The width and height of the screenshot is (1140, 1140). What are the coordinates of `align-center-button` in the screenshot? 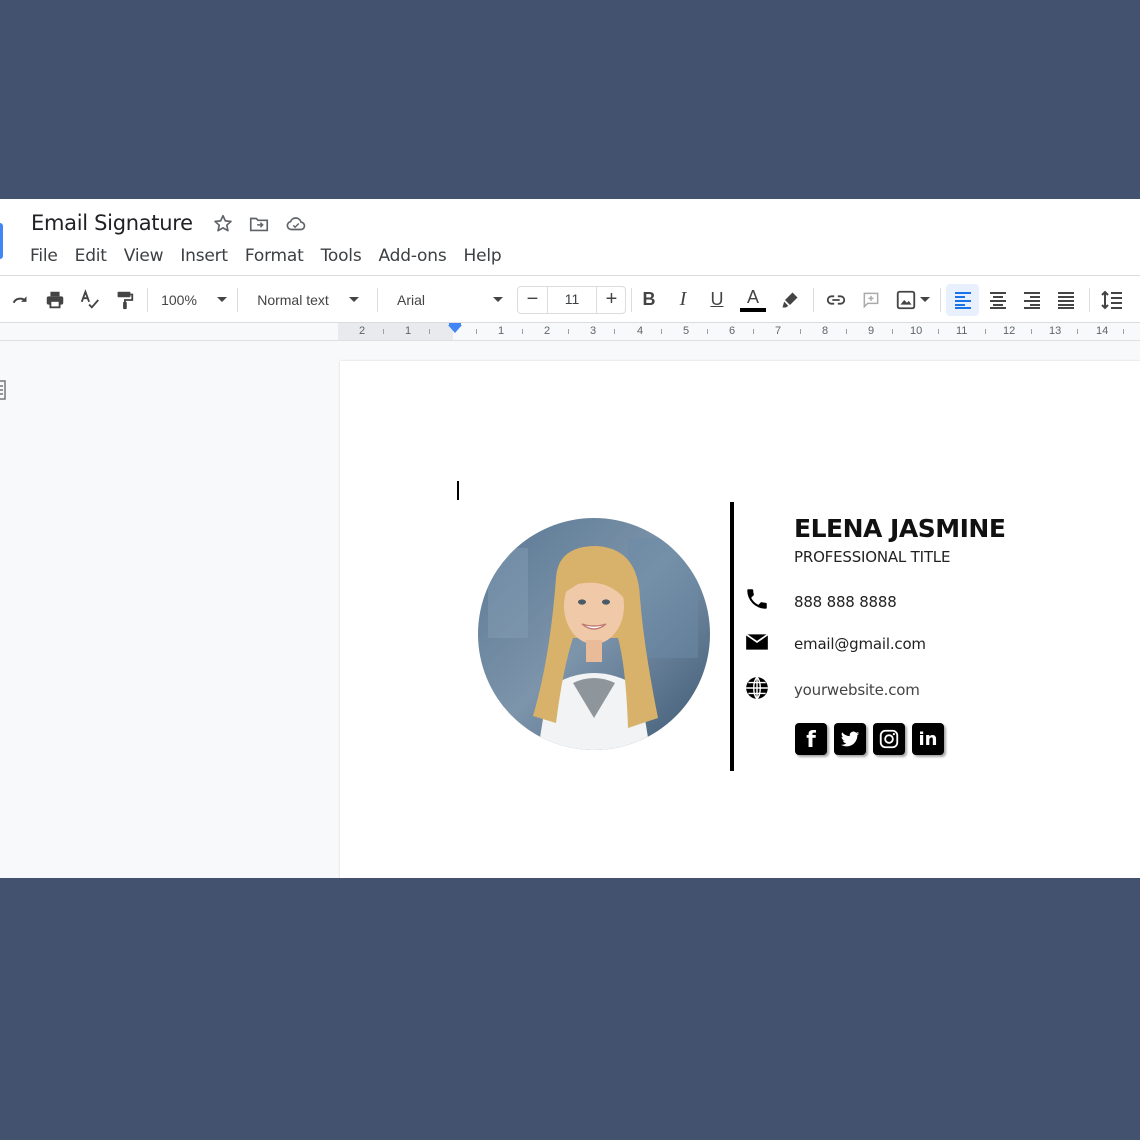 It's located at (998, 299).